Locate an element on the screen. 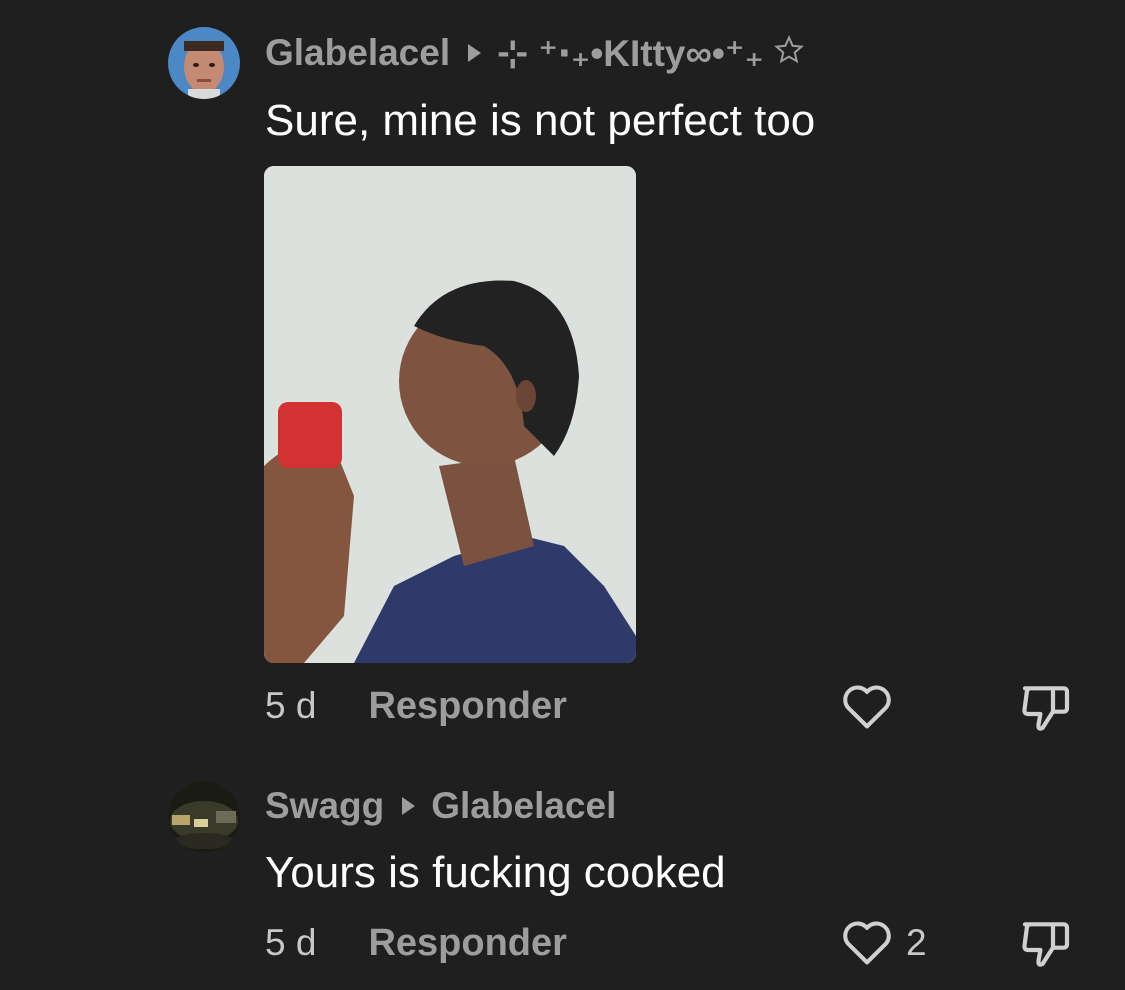  reply-target-name: ⊹ ⁺‧₊•KItty∞•⁺₊ is located at coordinates (630, 53).